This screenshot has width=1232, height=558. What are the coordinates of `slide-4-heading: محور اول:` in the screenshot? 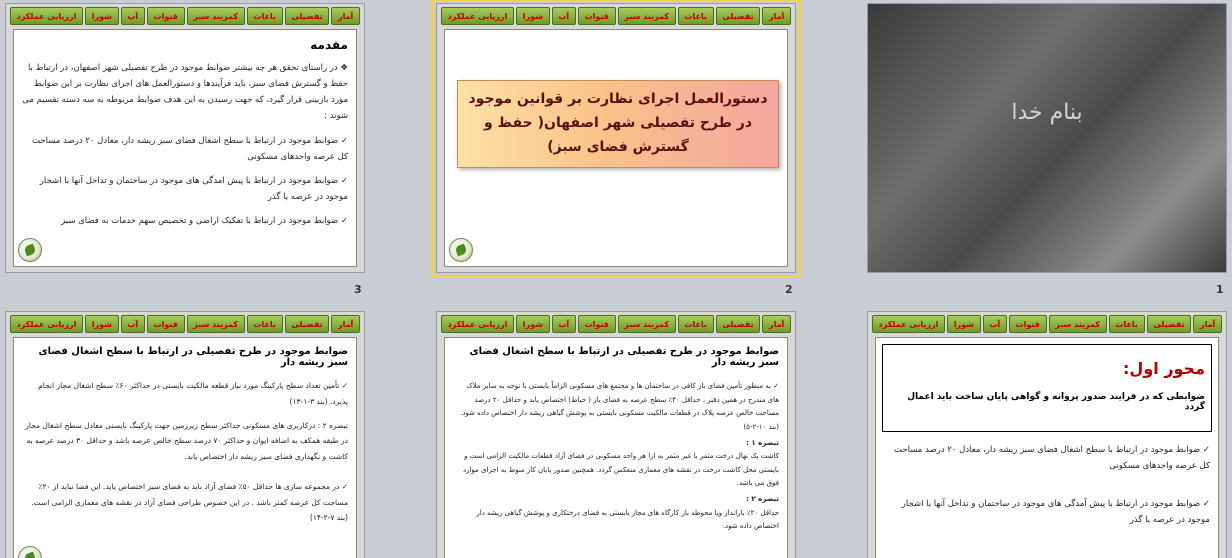 It's located at (1164, 368).